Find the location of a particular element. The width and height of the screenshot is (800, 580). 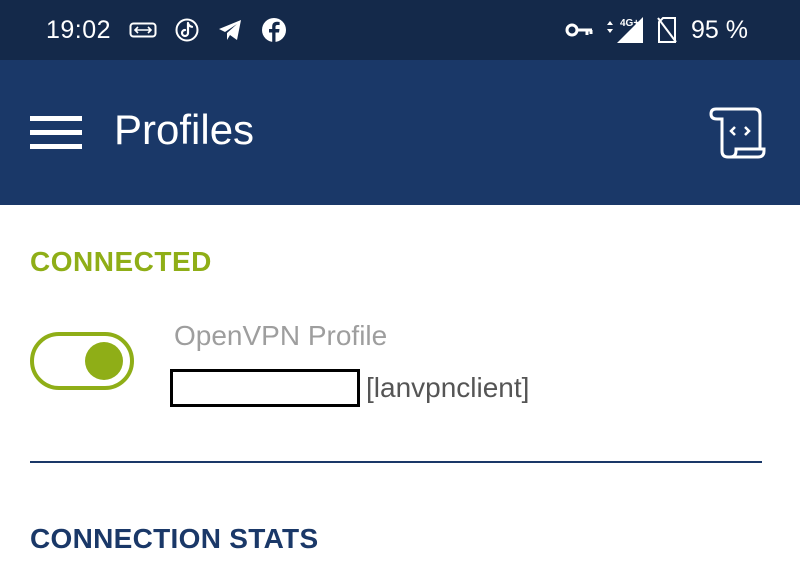

vpn-link-icon is located at coordinates (143, 30).